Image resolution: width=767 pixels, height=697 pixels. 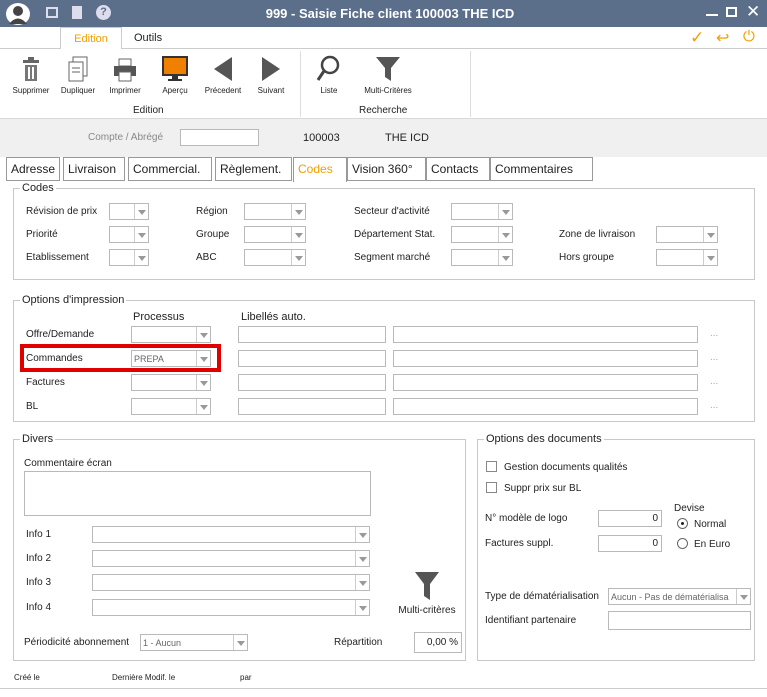 What do you see at coordinates (125, 75) in the screenshot?
I see `imprimer-button: Imprimer` at bounding box center [125, 75].